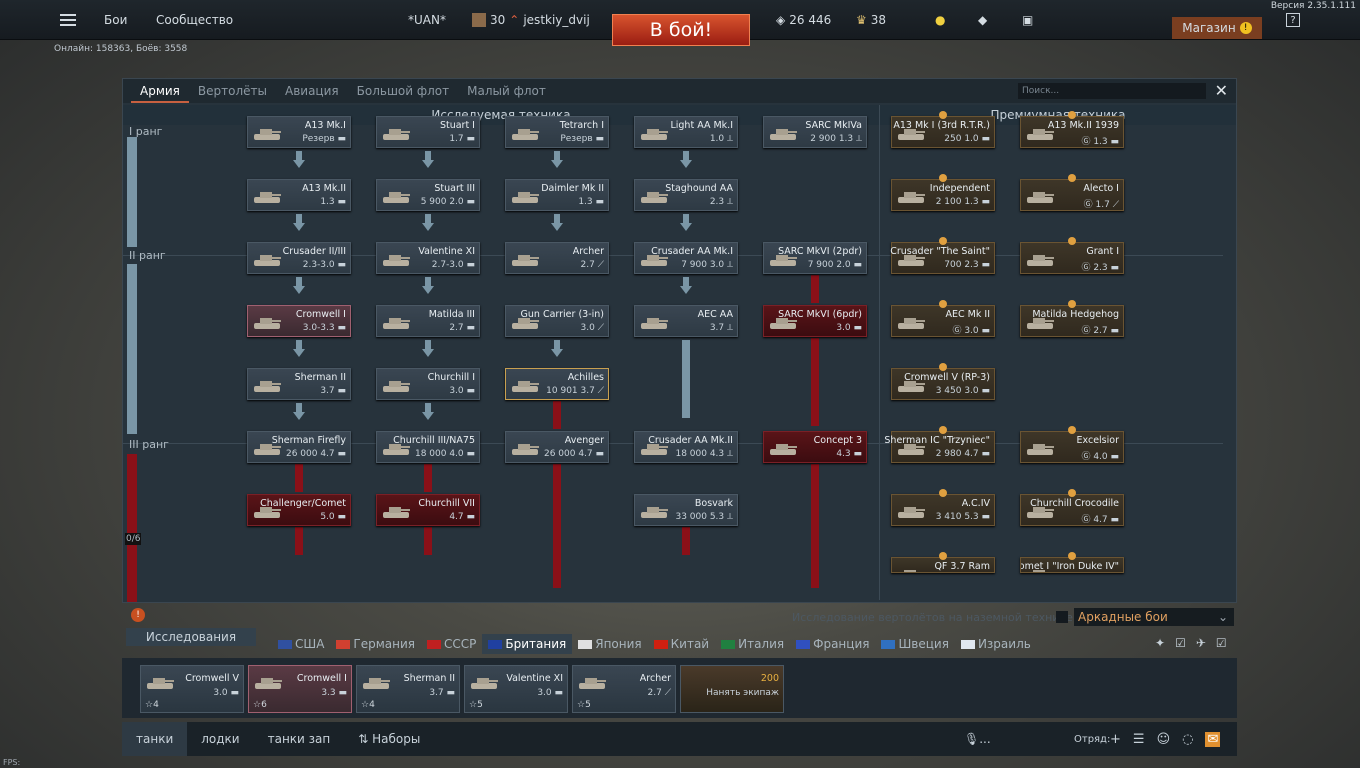  Describe the element at coordinates (428, 195) in the screenshot. I see `vehicle-card: Stuart III 5 900 2.0 ▬` at that location.